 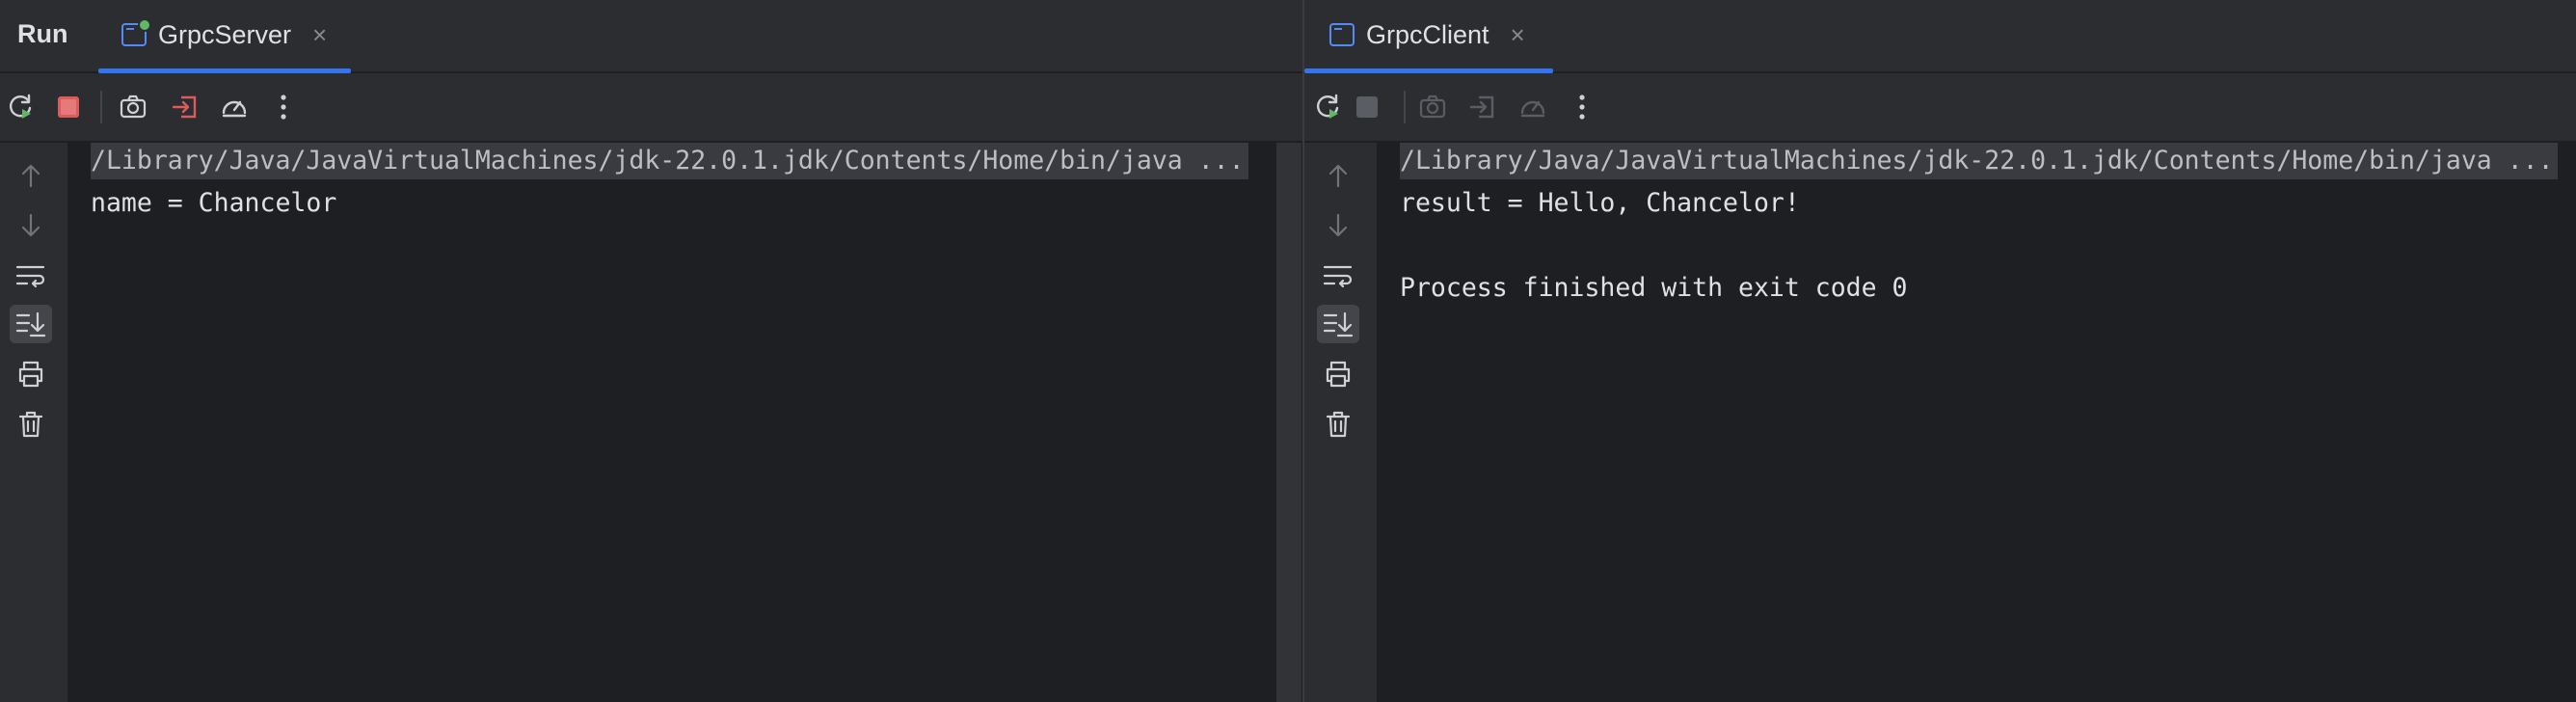 What do you see at coordinates (42, 33) in the screenshot?
I see `run-panel-title: Run` at bounding box center [42, 33].